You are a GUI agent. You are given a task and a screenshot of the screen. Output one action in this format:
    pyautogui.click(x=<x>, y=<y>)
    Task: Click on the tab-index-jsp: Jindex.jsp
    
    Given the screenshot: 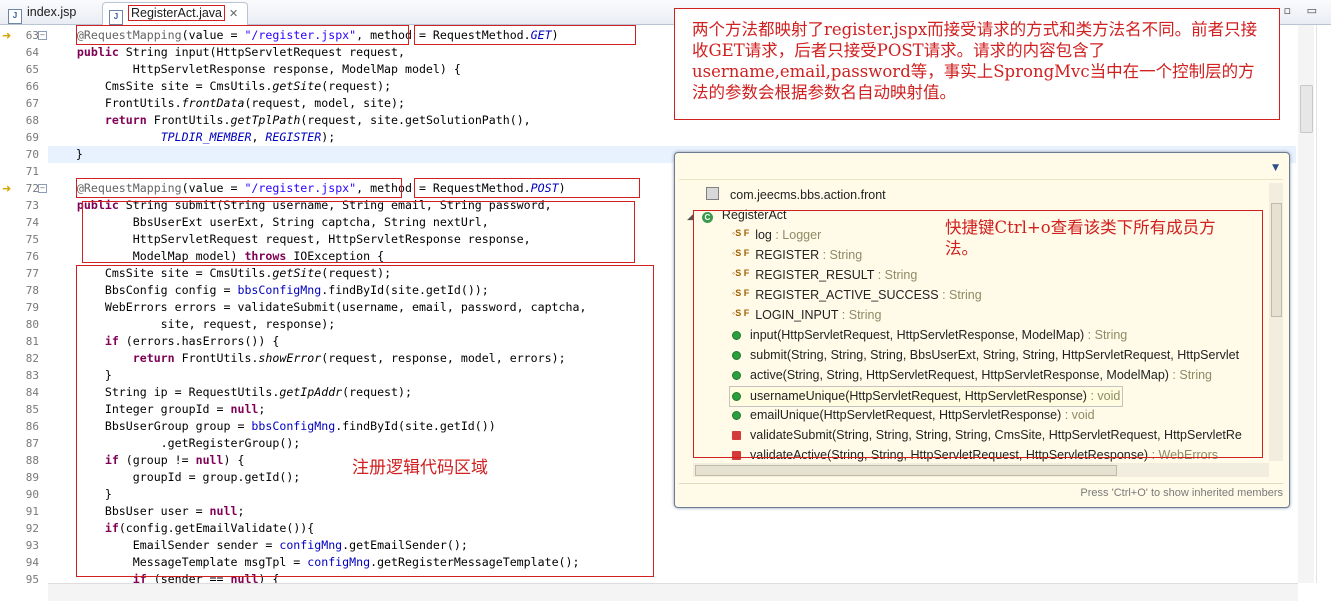 What is the action you would take?
    pyautogui.click(x=52, y=13)
    